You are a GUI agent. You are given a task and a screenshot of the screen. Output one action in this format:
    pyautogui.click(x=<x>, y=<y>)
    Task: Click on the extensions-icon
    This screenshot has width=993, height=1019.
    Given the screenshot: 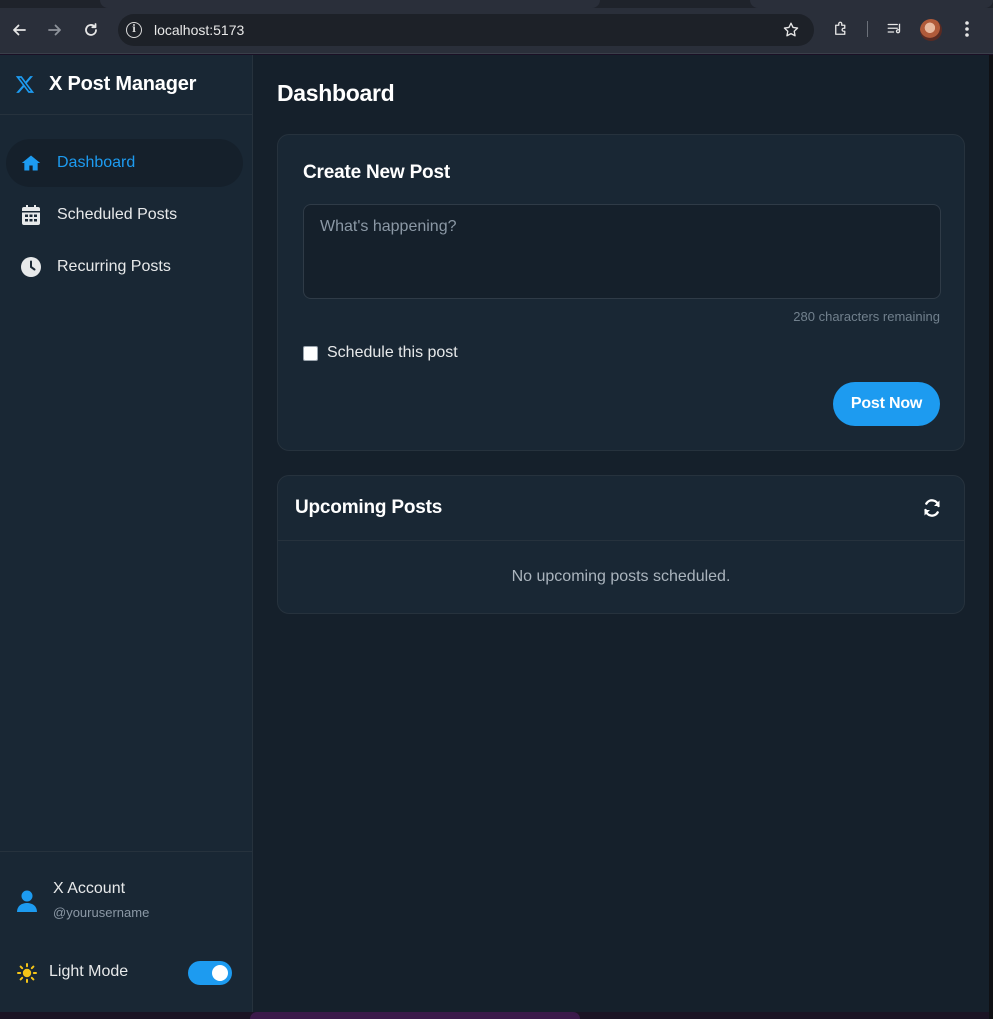 What is the action you would take?
    pyautogui.click(x=841, y=29)
    